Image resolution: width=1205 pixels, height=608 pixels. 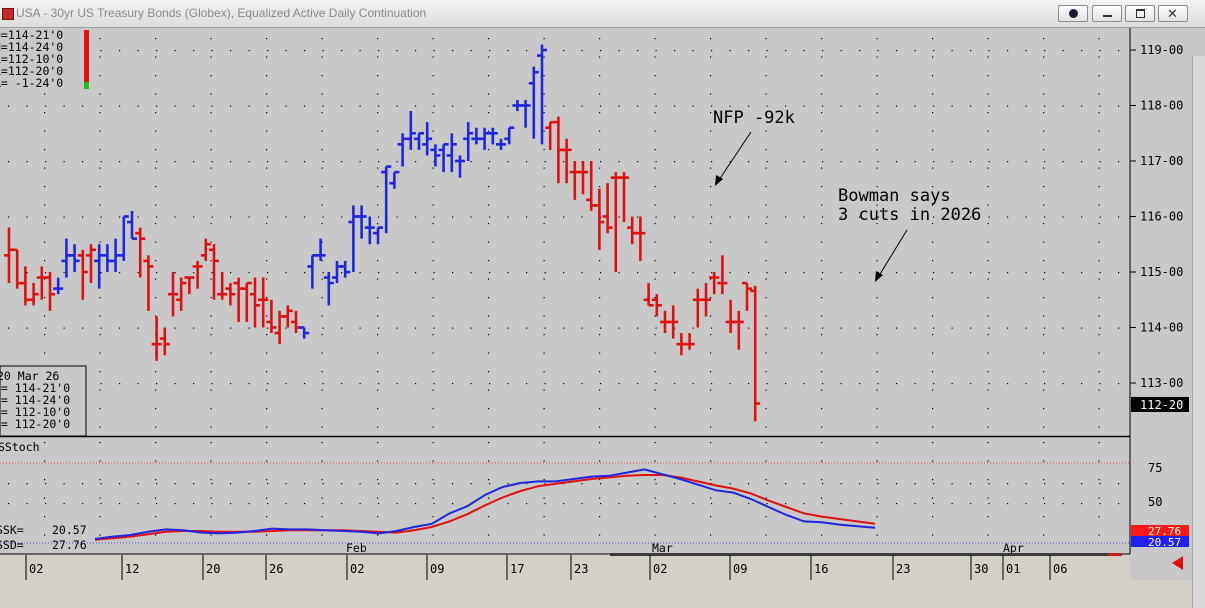 What do you see at coordinates (1140, 13) in the screenshot?
I see `restore-button` at bounding box center [1140, 13].